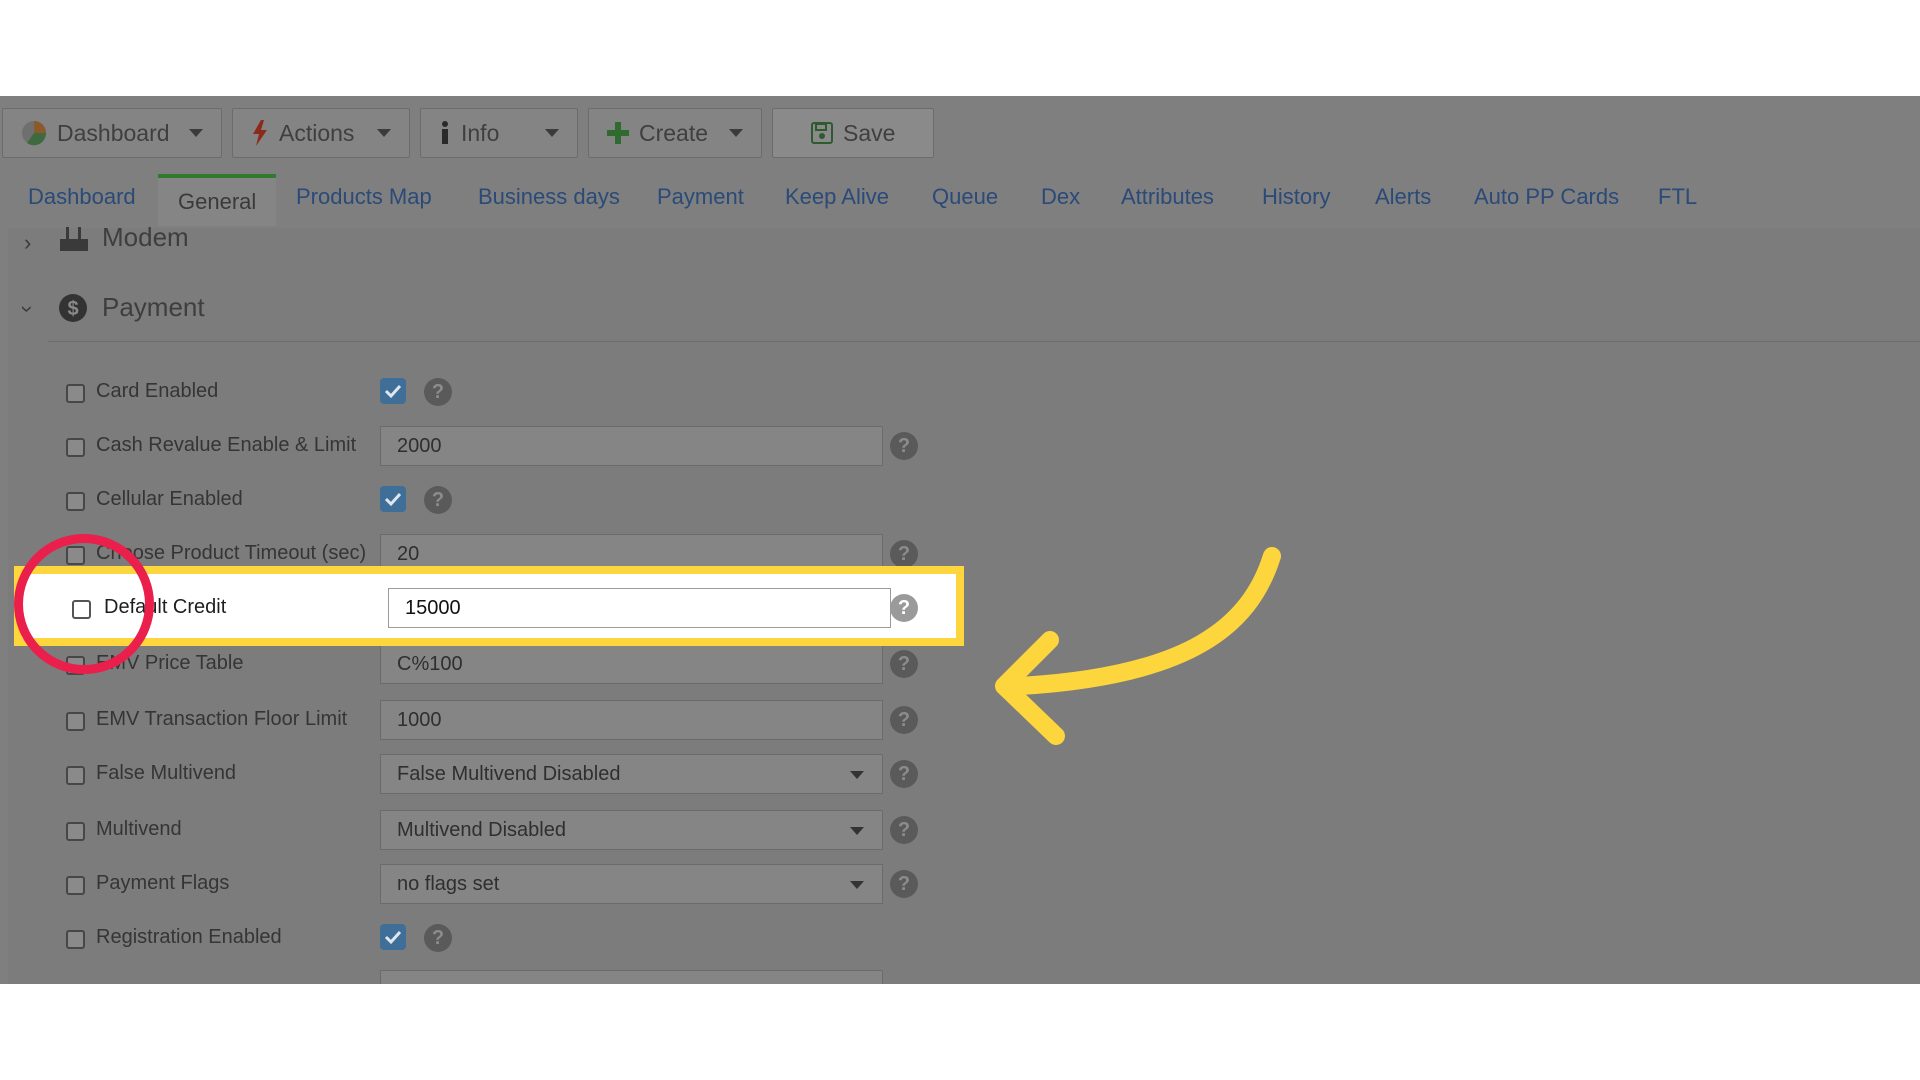 The image size is (1920, 1080). I want to click on tab-attributes: Attributes, so click(1167, 200).